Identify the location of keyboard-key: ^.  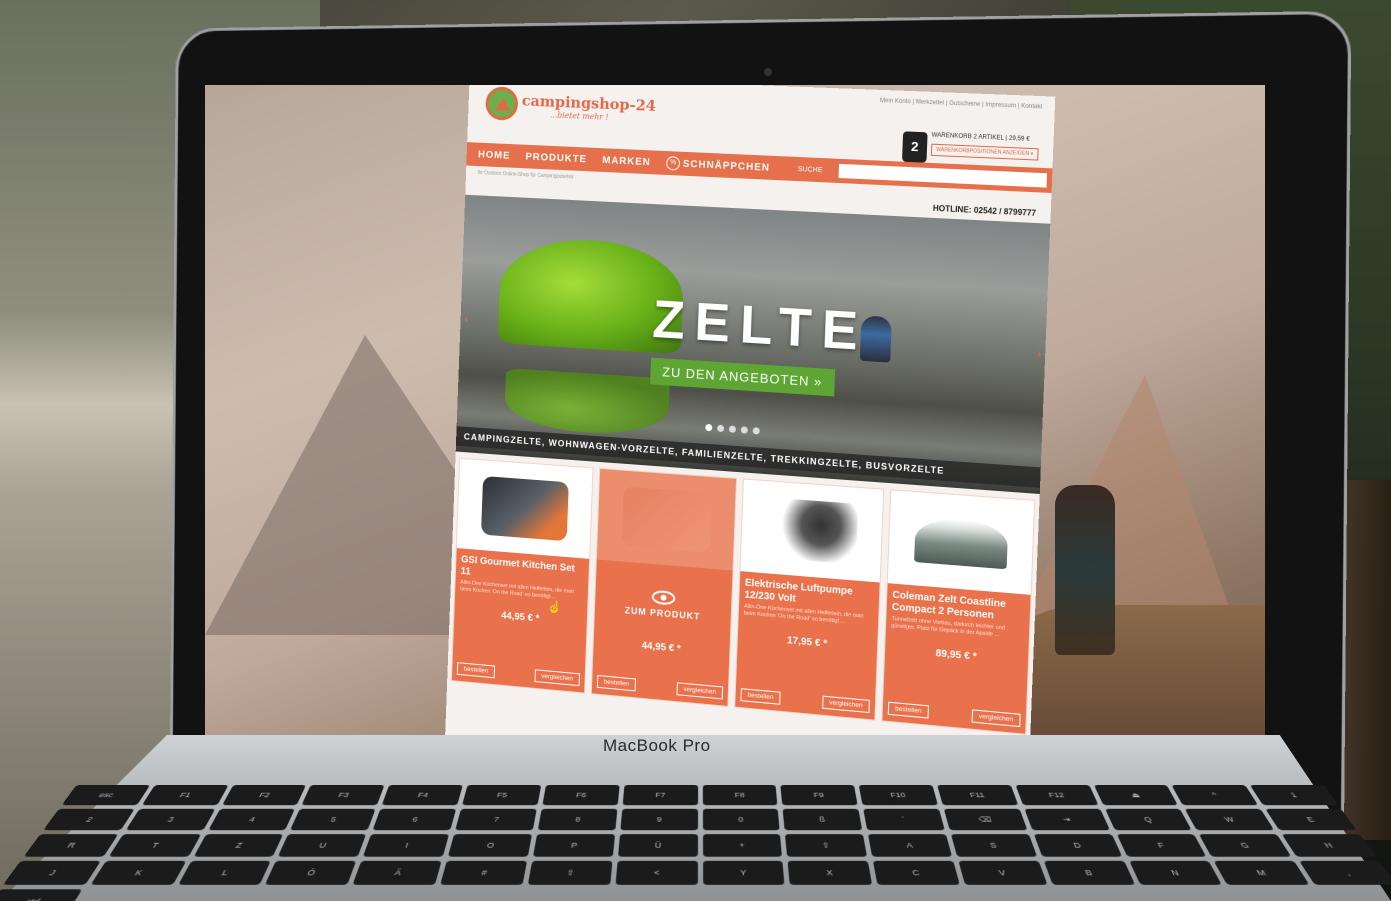
(1215, 795).